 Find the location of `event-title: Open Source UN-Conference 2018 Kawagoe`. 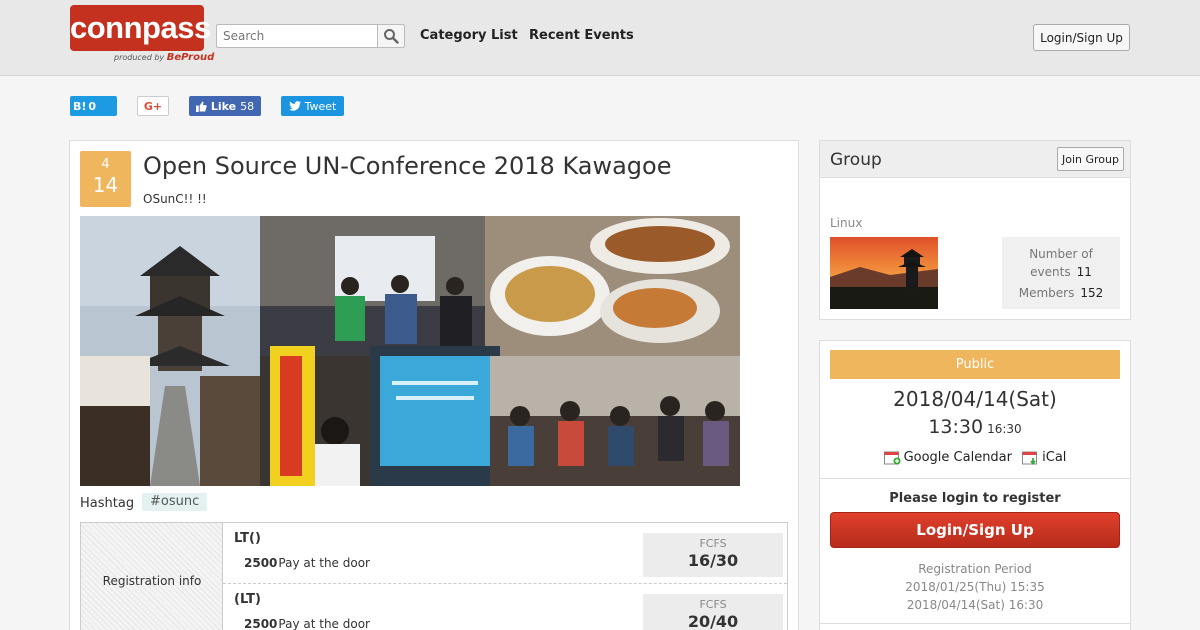

event-title: Open Source UN-Conference 2018 Kawagoe is located at coordinates (407, 166).